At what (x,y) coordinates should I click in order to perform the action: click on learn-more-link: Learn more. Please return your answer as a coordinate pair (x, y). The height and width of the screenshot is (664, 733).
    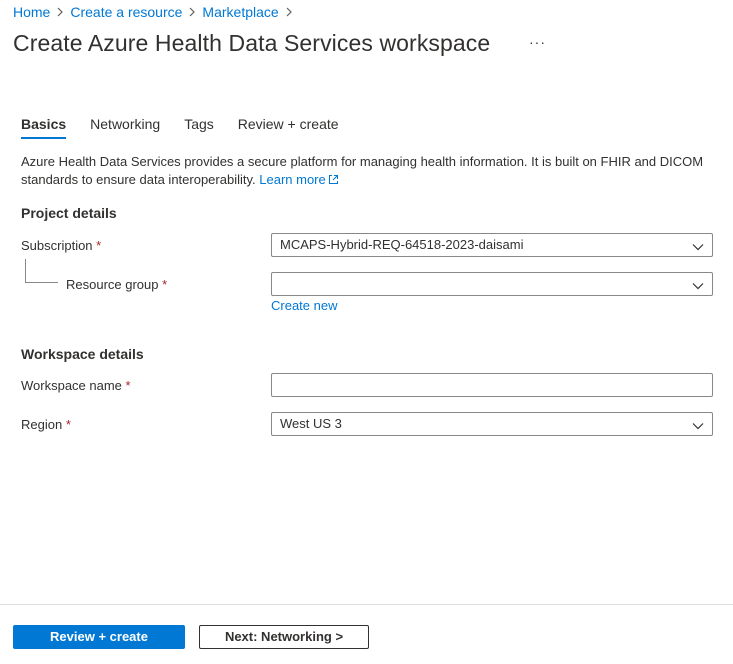
    Looking at the image, I should click on (298, 179).